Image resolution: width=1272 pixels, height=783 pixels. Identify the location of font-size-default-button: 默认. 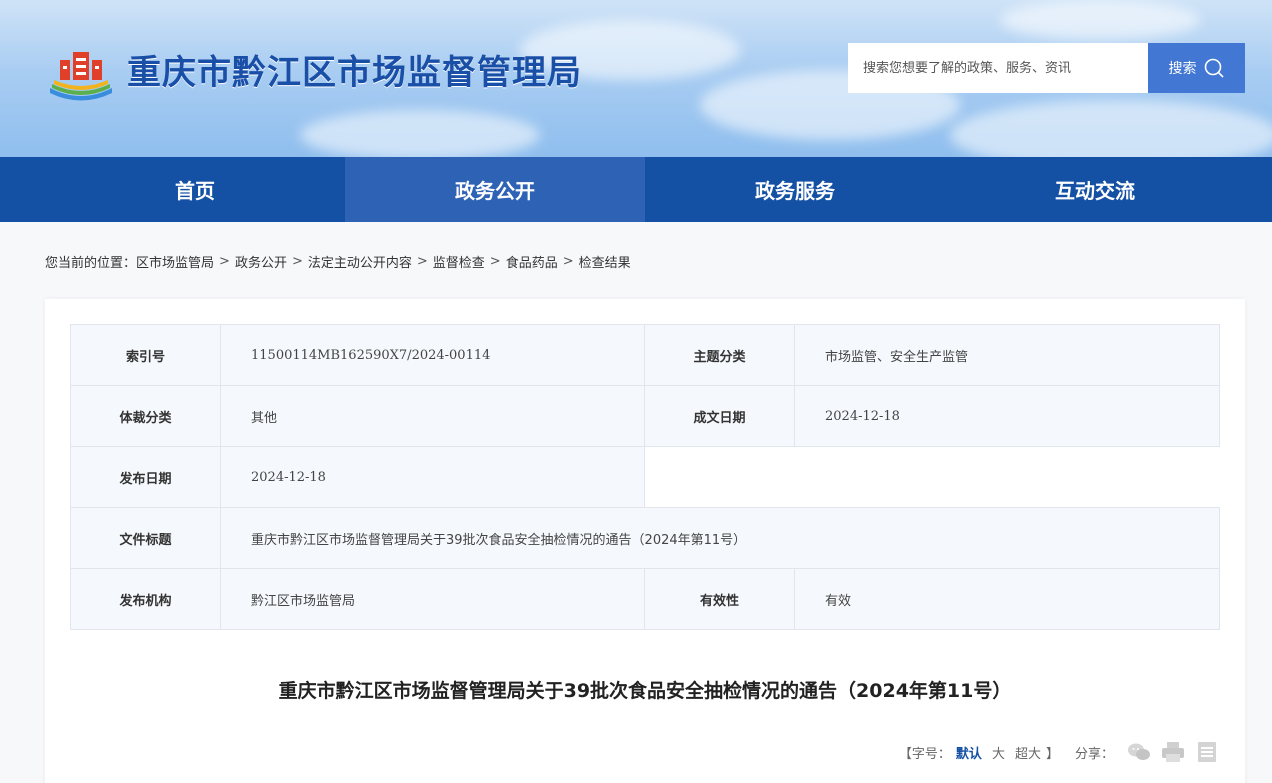
(969, 752).